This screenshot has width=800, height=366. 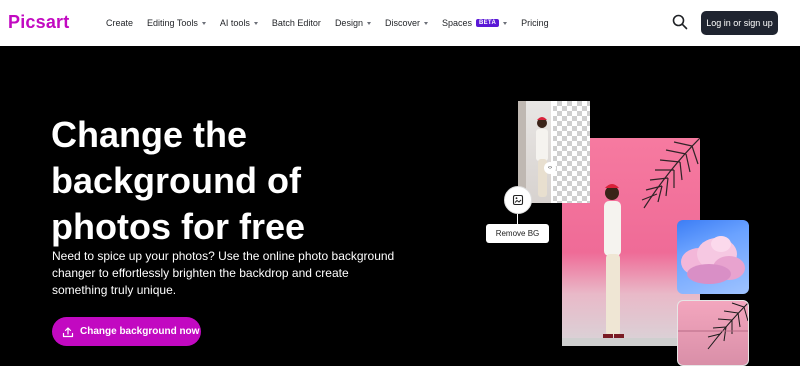 What do you see at coordinates (140, 331) in the screenshot?
I see `change-background-label: Change background now` at bounding box center [140, 331].